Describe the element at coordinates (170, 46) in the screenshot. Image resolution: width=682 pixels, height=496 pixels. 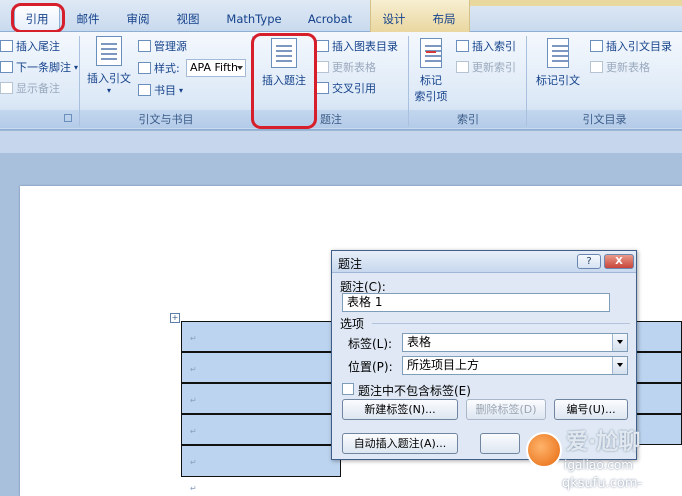
I see `manage-sources-label: 管理源` at that location.